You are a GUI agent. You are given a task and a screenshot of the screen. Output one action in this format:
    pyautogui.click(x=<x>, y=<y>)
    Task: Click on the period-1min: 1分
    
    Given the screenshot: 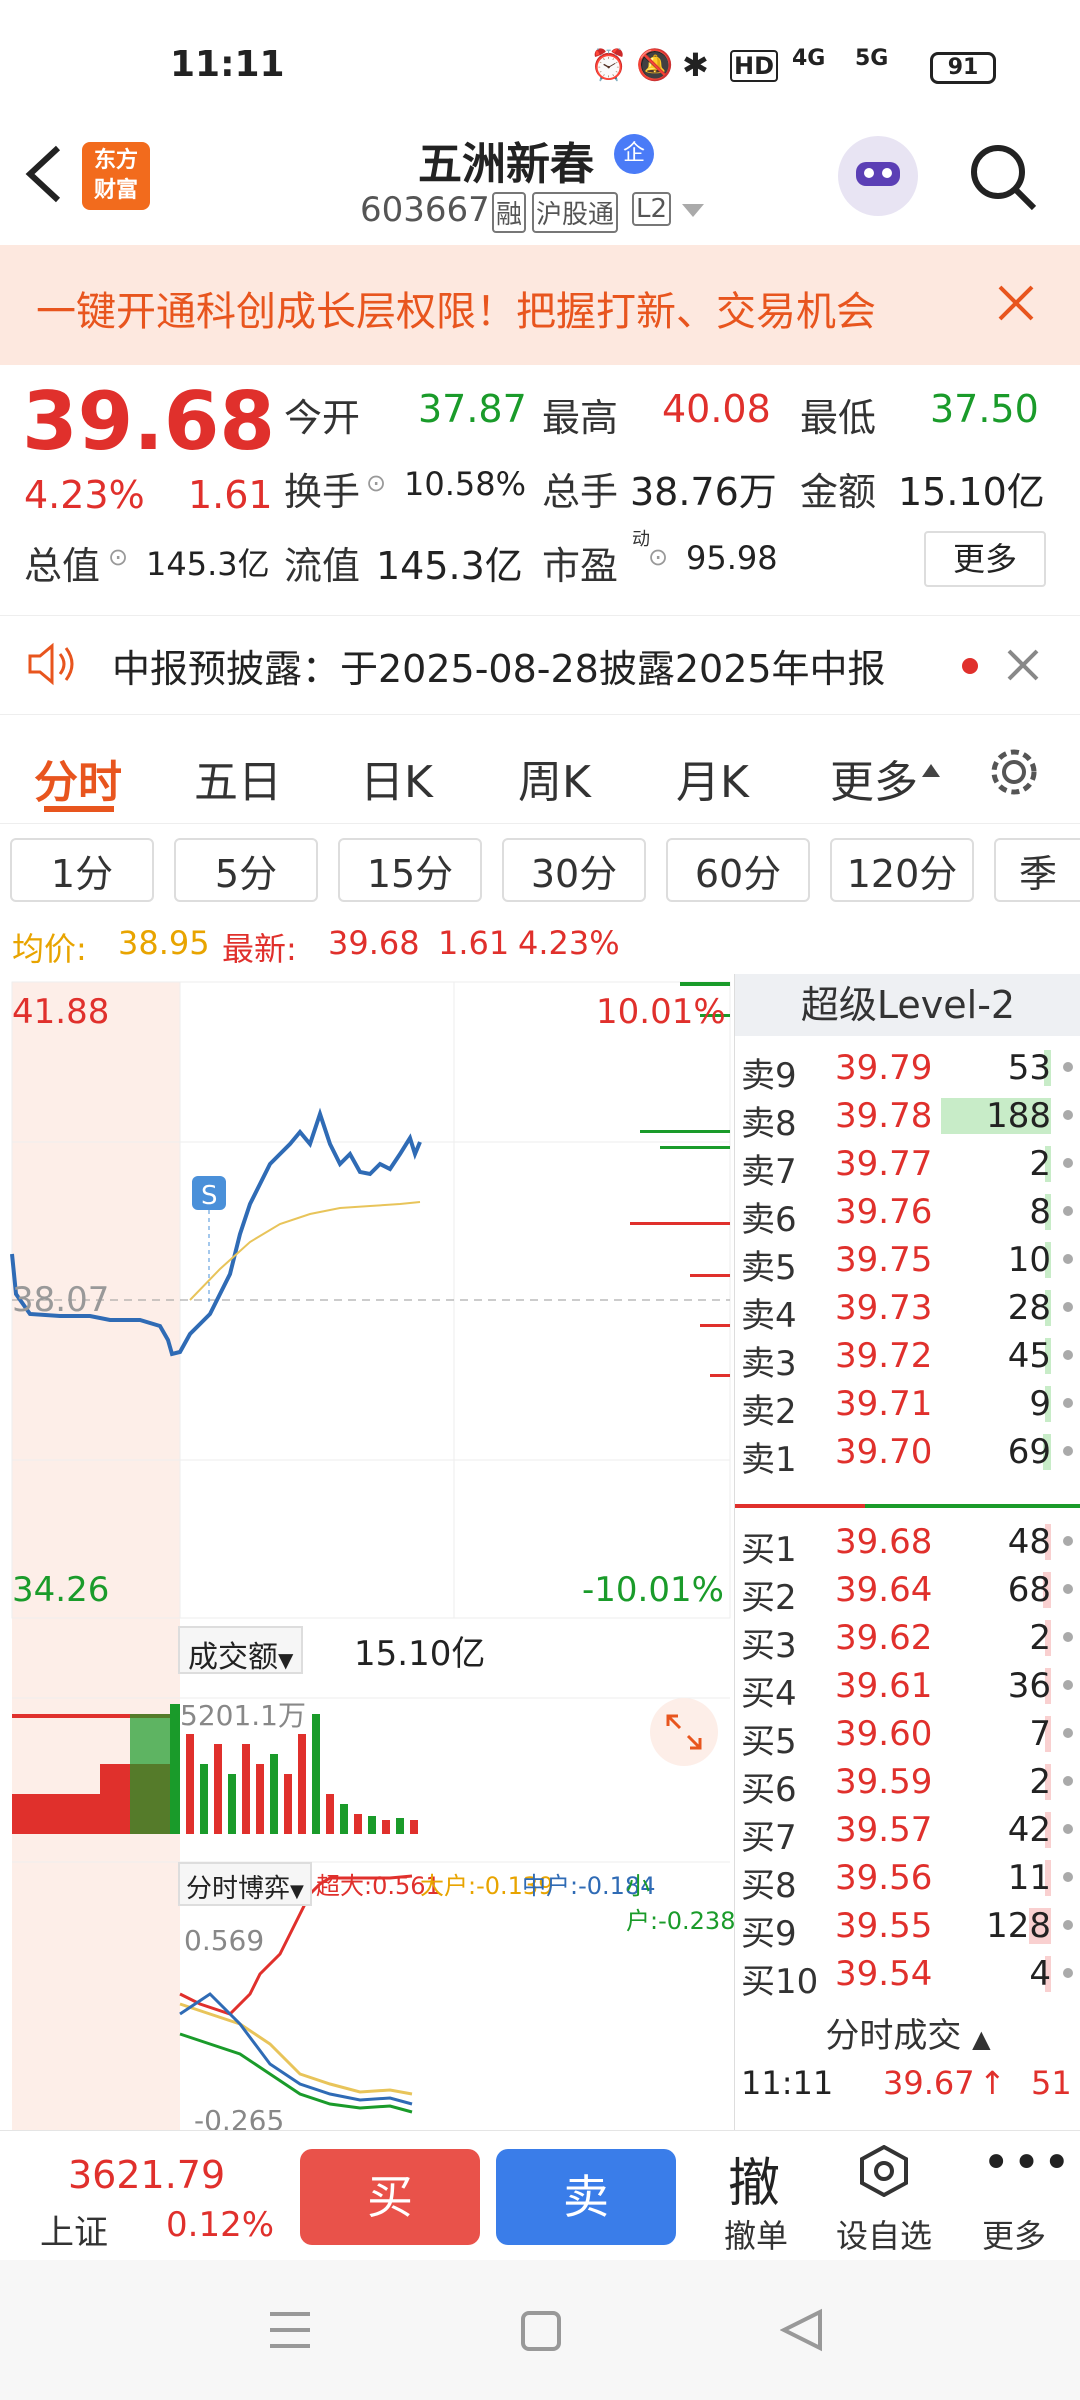 What is the action you would take?
    pyautogui.click(x=82, y=870)
    